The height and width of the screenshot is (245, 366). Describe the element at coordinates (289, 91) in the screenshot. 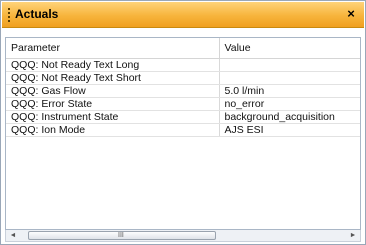

I see `value-cell: 5.0 l/min` at that location.